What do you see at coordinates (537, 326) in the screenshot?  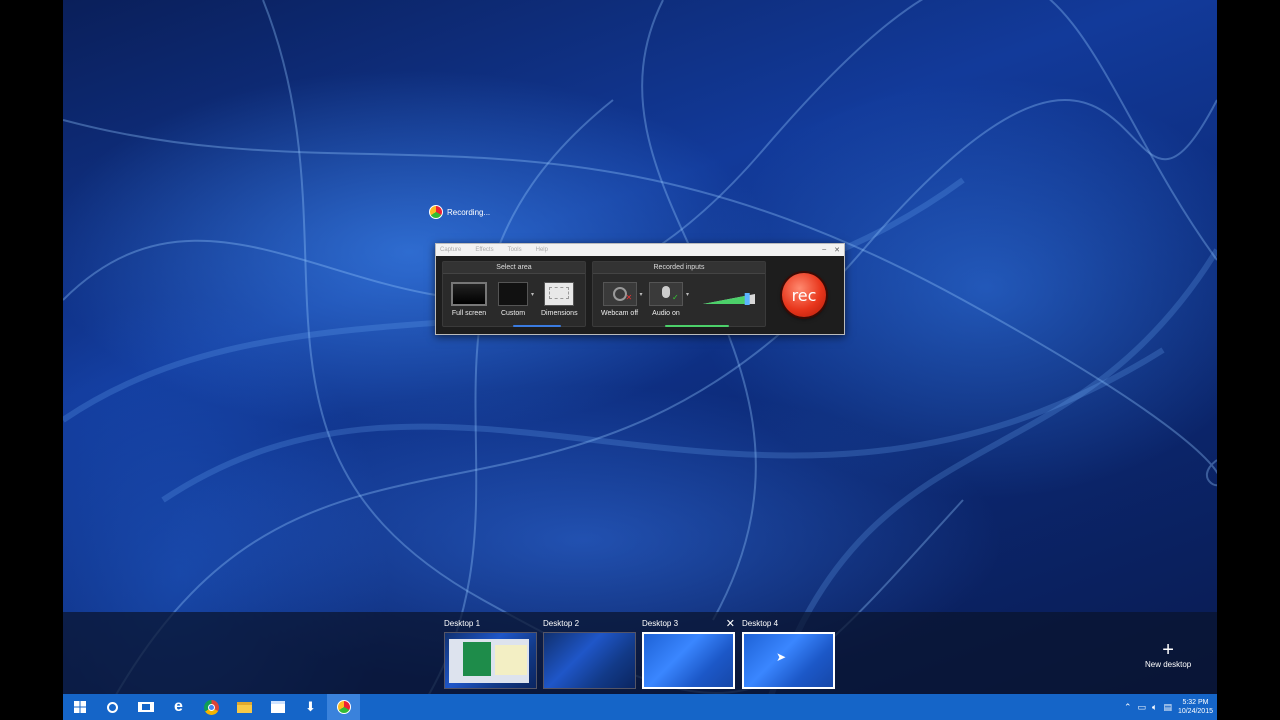 I see `select-area-indicator` at bounding box center [537, 326].